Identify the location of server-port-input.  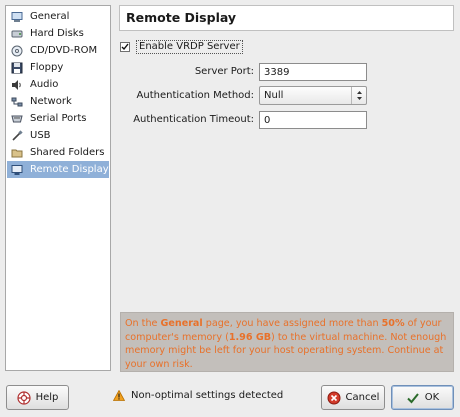
(313, 72).